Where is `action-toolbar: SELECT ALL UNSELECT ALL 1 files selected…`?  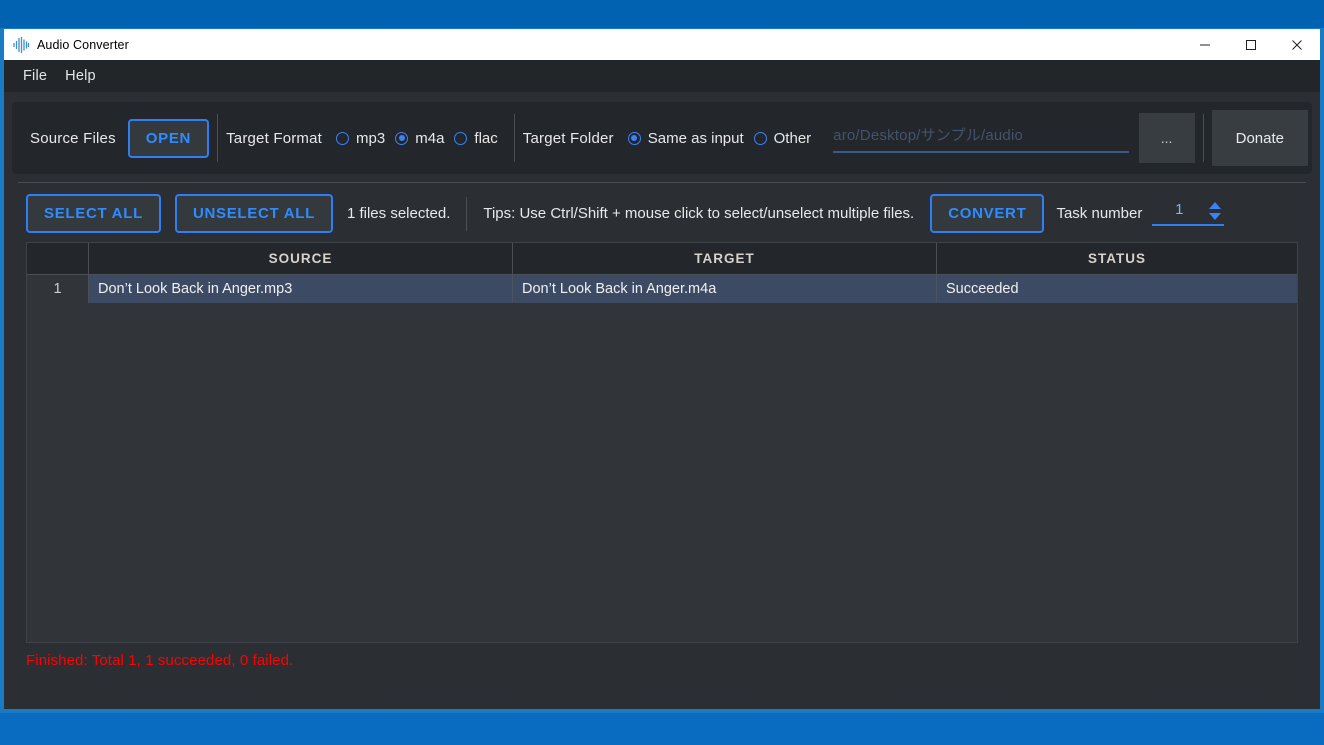 action-toolbar: SELECT ALL UNSELECT ALL 1 files selected… is located at coordinates (662, 212).